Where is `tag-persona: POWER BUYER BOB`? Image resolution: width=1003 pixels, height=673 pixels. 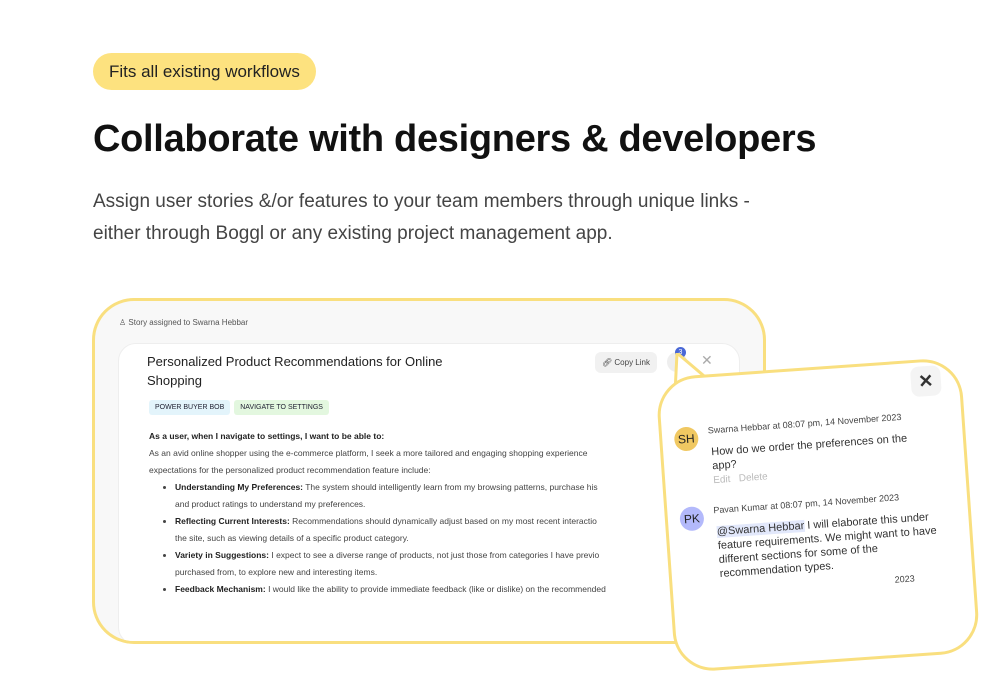 tag-persona: POWER BUYER BOB is located at coordinates (190, 407).